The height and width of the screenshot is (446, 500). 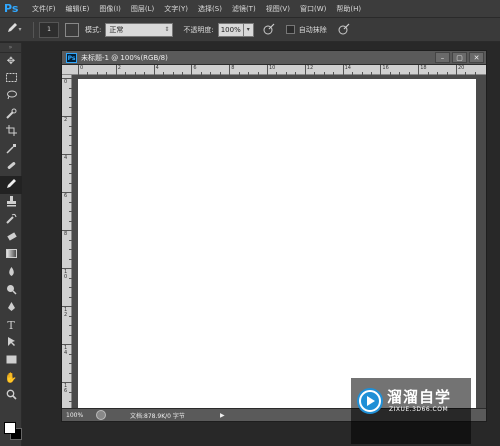 I want to click on menu-view: 视图(V), so click(x=278, y=9).